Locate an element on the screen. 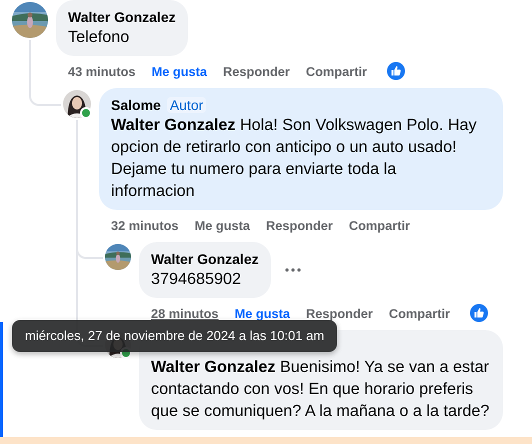 This screenshot has height=444, width=532. comment-text: 3794685902 is located at coordinates (196, 279).